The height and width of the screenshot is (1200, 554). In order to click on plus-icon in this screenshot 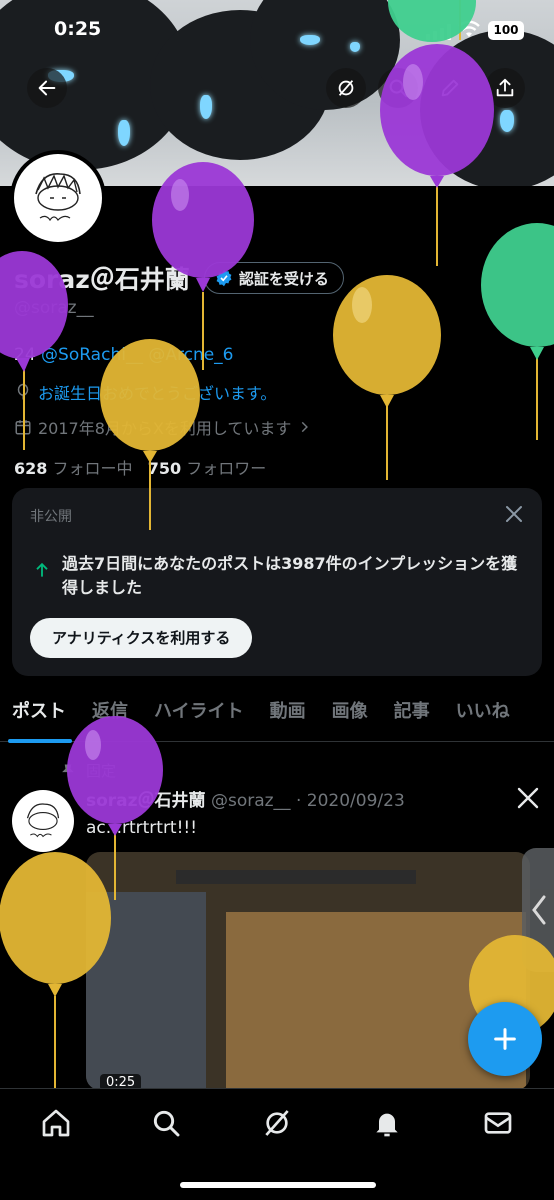, I will do `click(505, 1039)`.